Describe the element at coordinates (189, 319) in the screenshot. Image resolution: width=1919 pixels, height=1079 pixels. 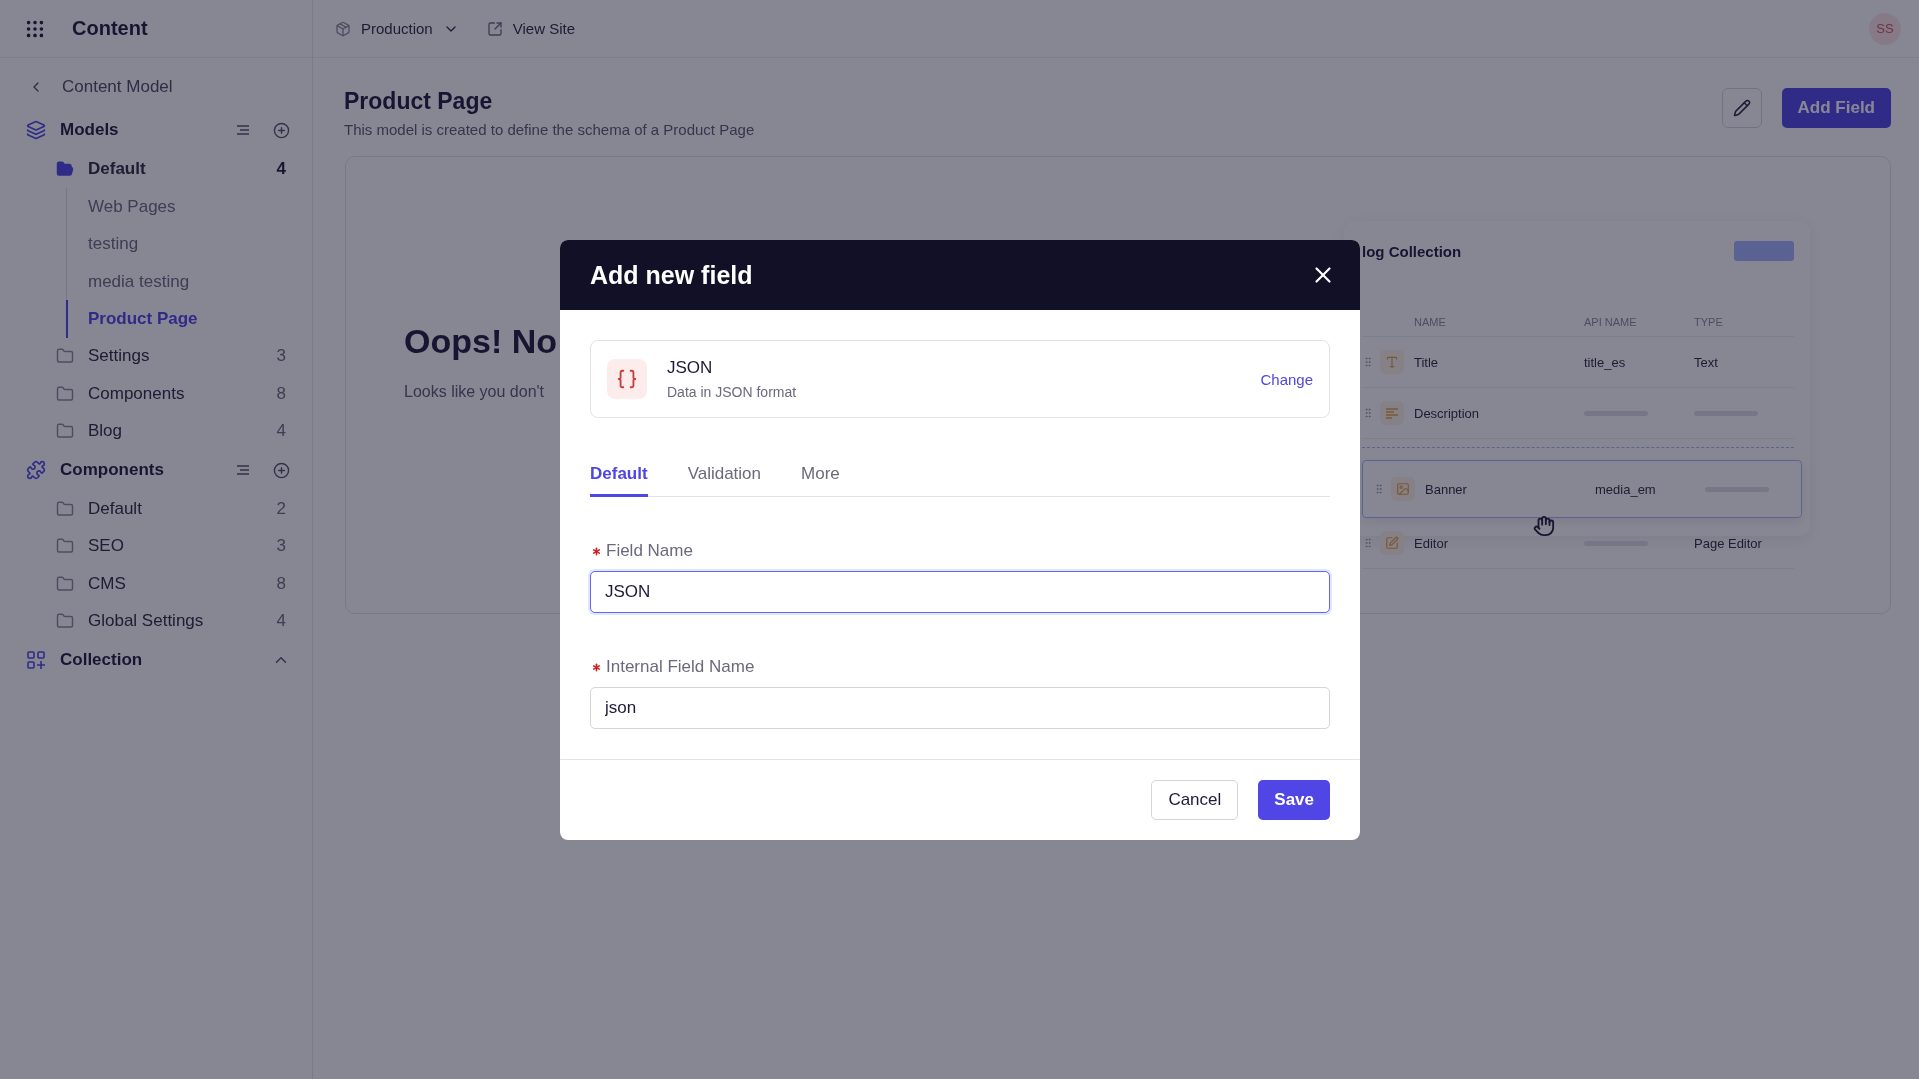
I see `model-item: Product Page` at that location.